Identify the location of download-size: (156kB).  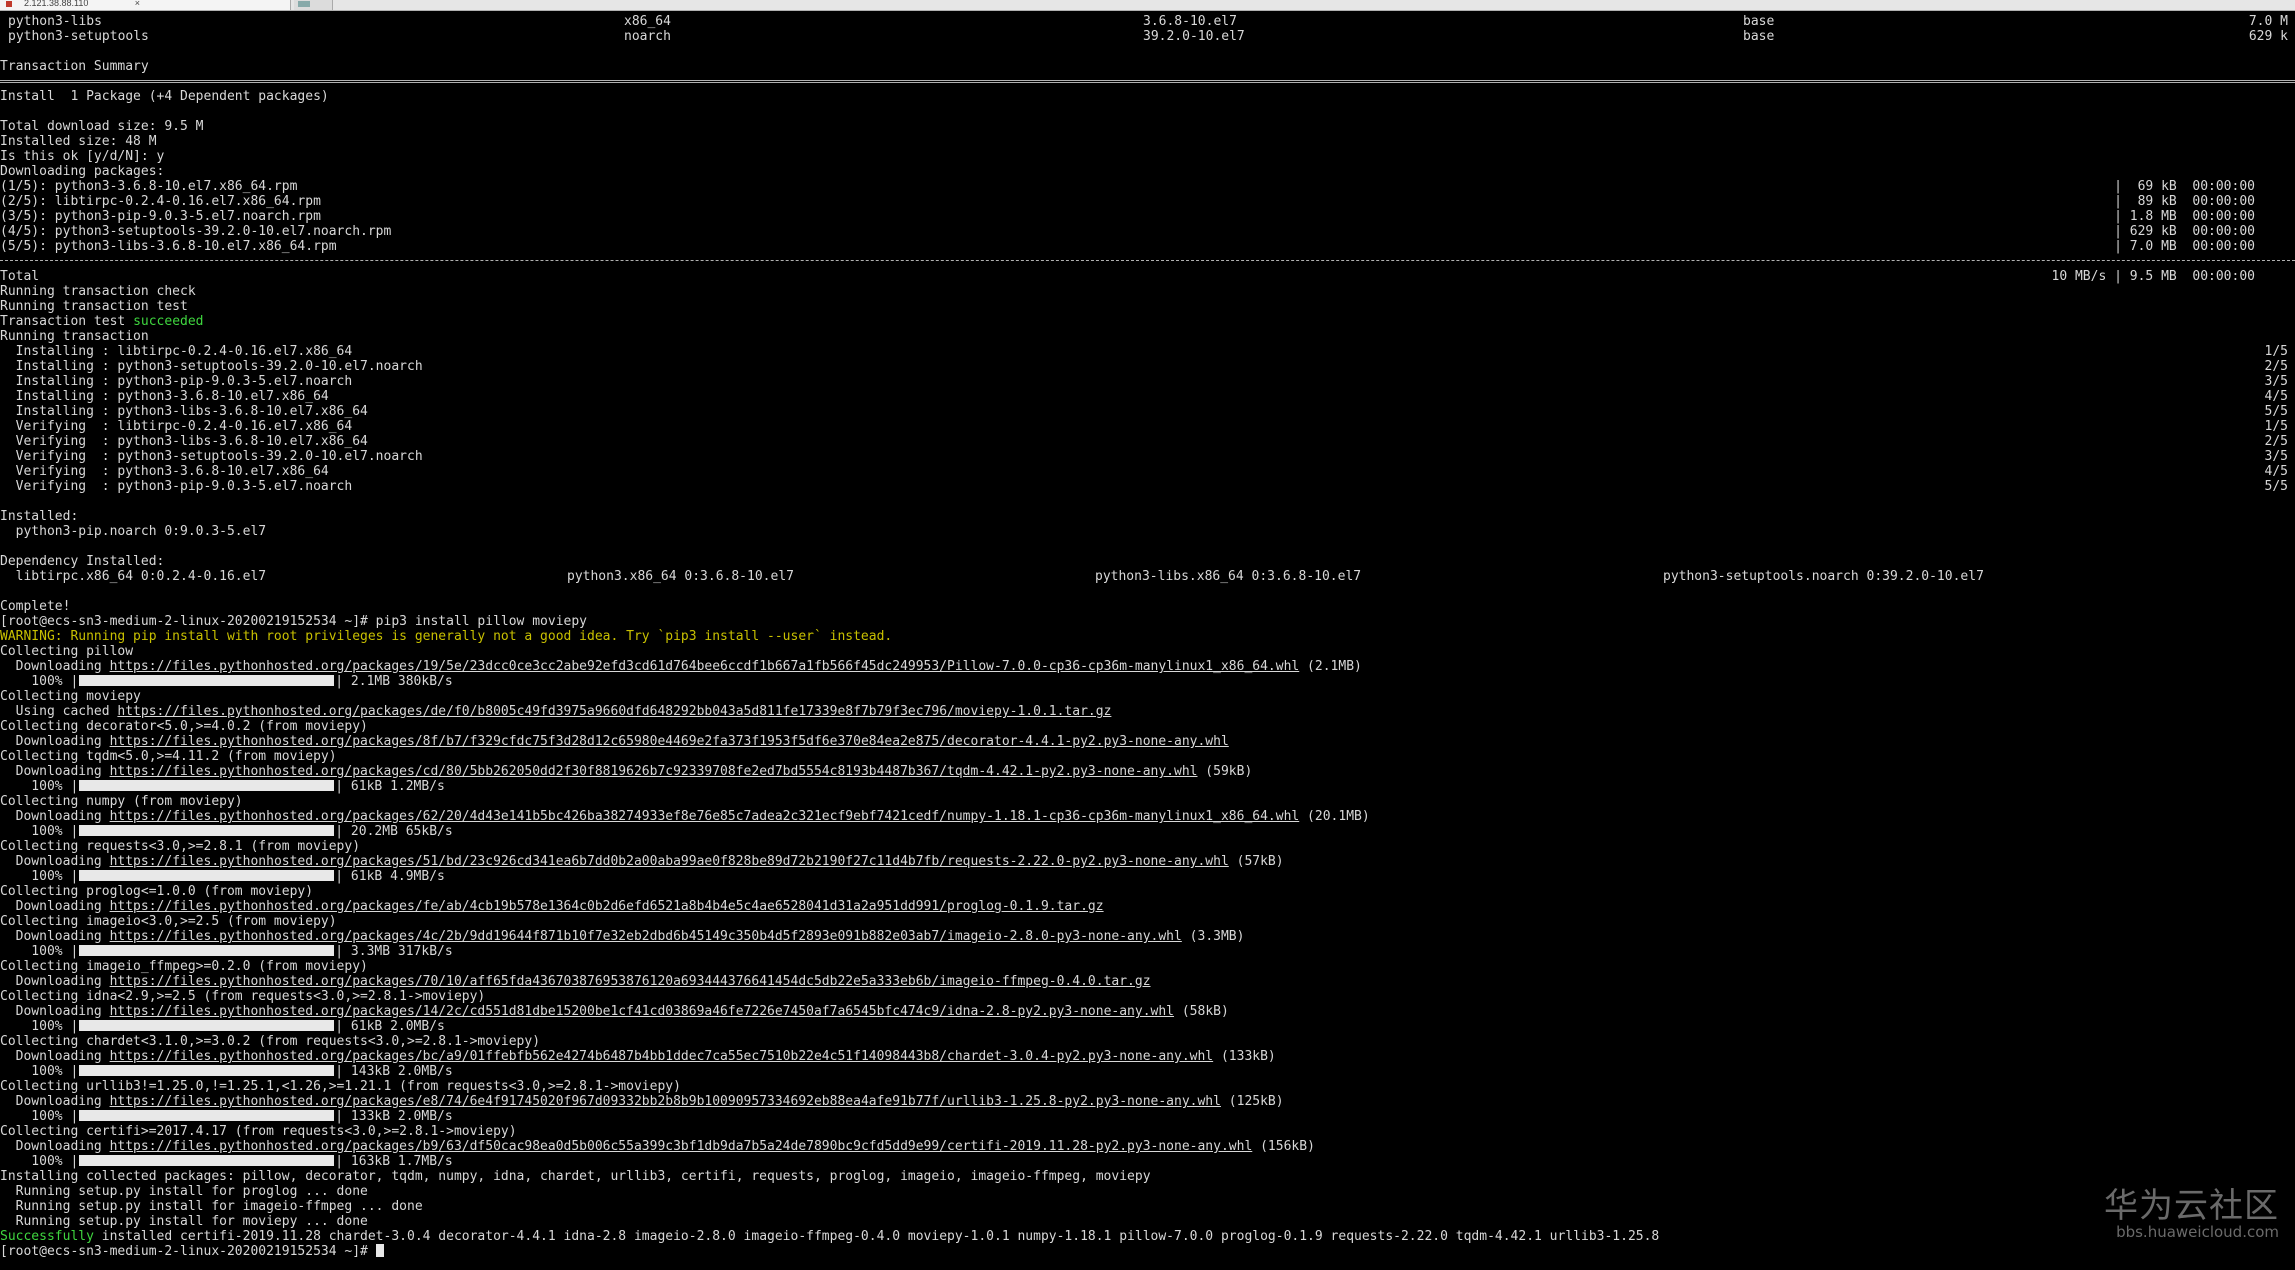
(1283, 1146).